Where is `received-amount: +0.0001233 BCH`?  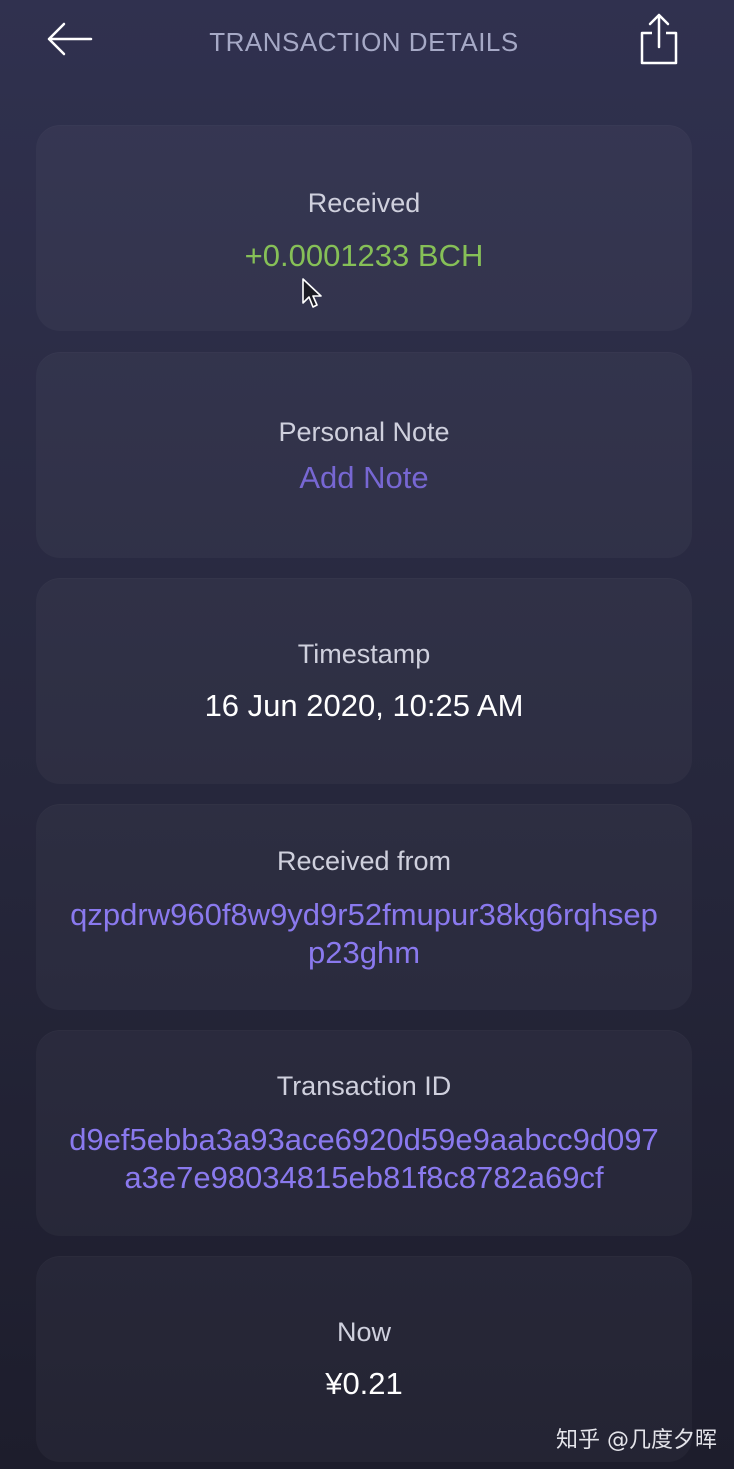
received-amount: +0.0001233 BCH is located at coordinates (364, 255).